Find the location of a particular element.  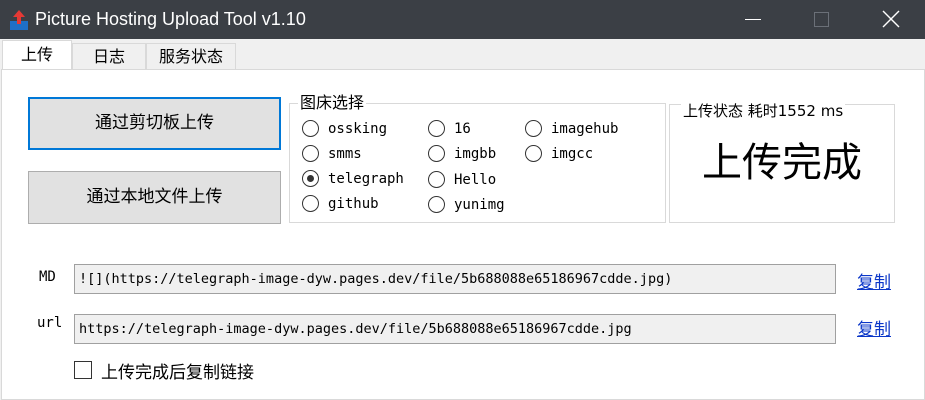

copy-md-link: 复制 is located at coordinates (874, 280).